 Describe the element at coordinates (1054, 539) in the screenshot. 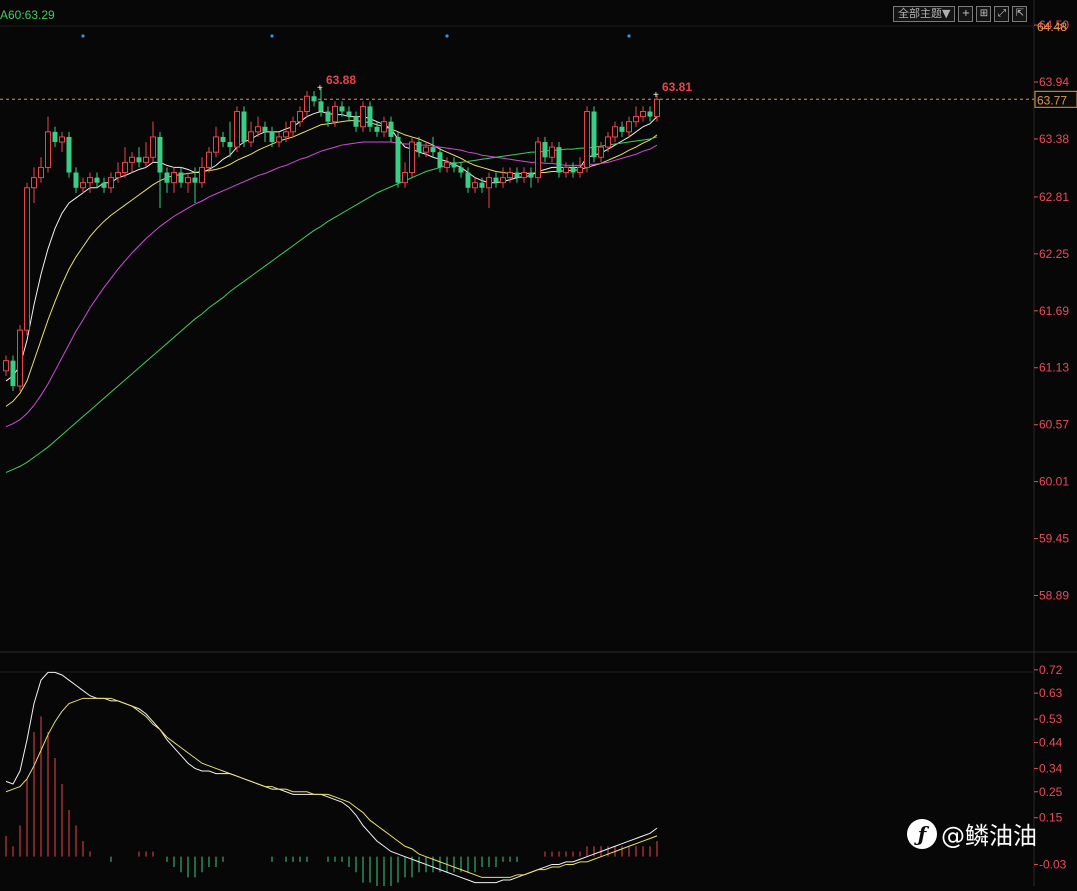

I see `price-tick-label: 59.45` at that location.